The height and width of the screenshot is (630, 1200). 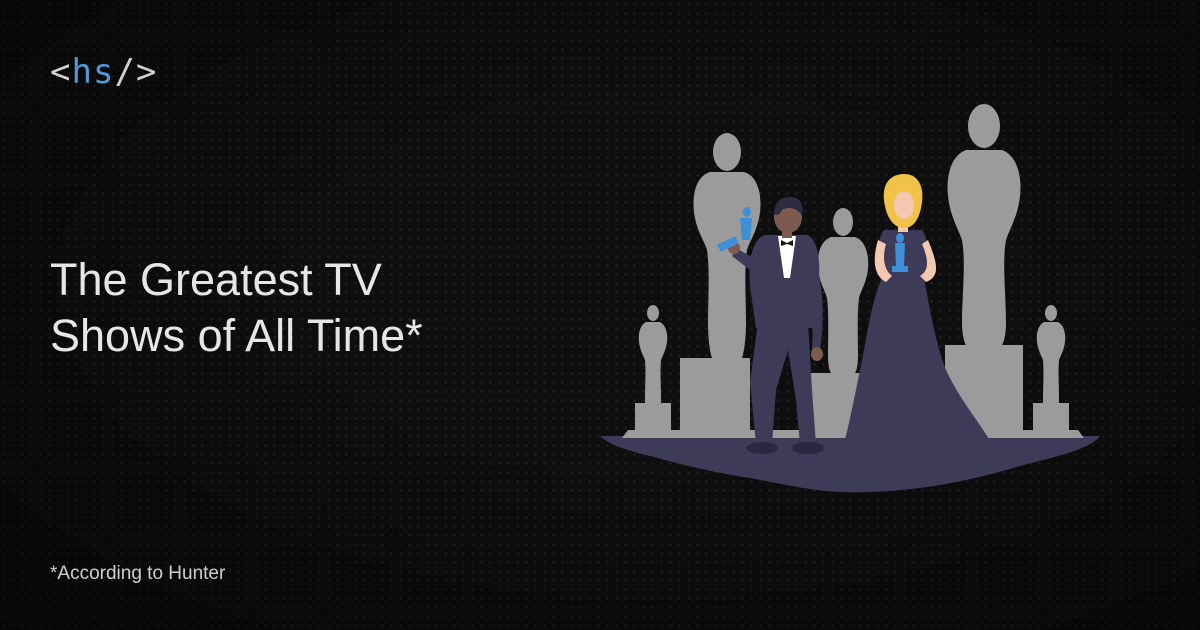 I want to click on pedestal-left, so click(x=653, y=418).